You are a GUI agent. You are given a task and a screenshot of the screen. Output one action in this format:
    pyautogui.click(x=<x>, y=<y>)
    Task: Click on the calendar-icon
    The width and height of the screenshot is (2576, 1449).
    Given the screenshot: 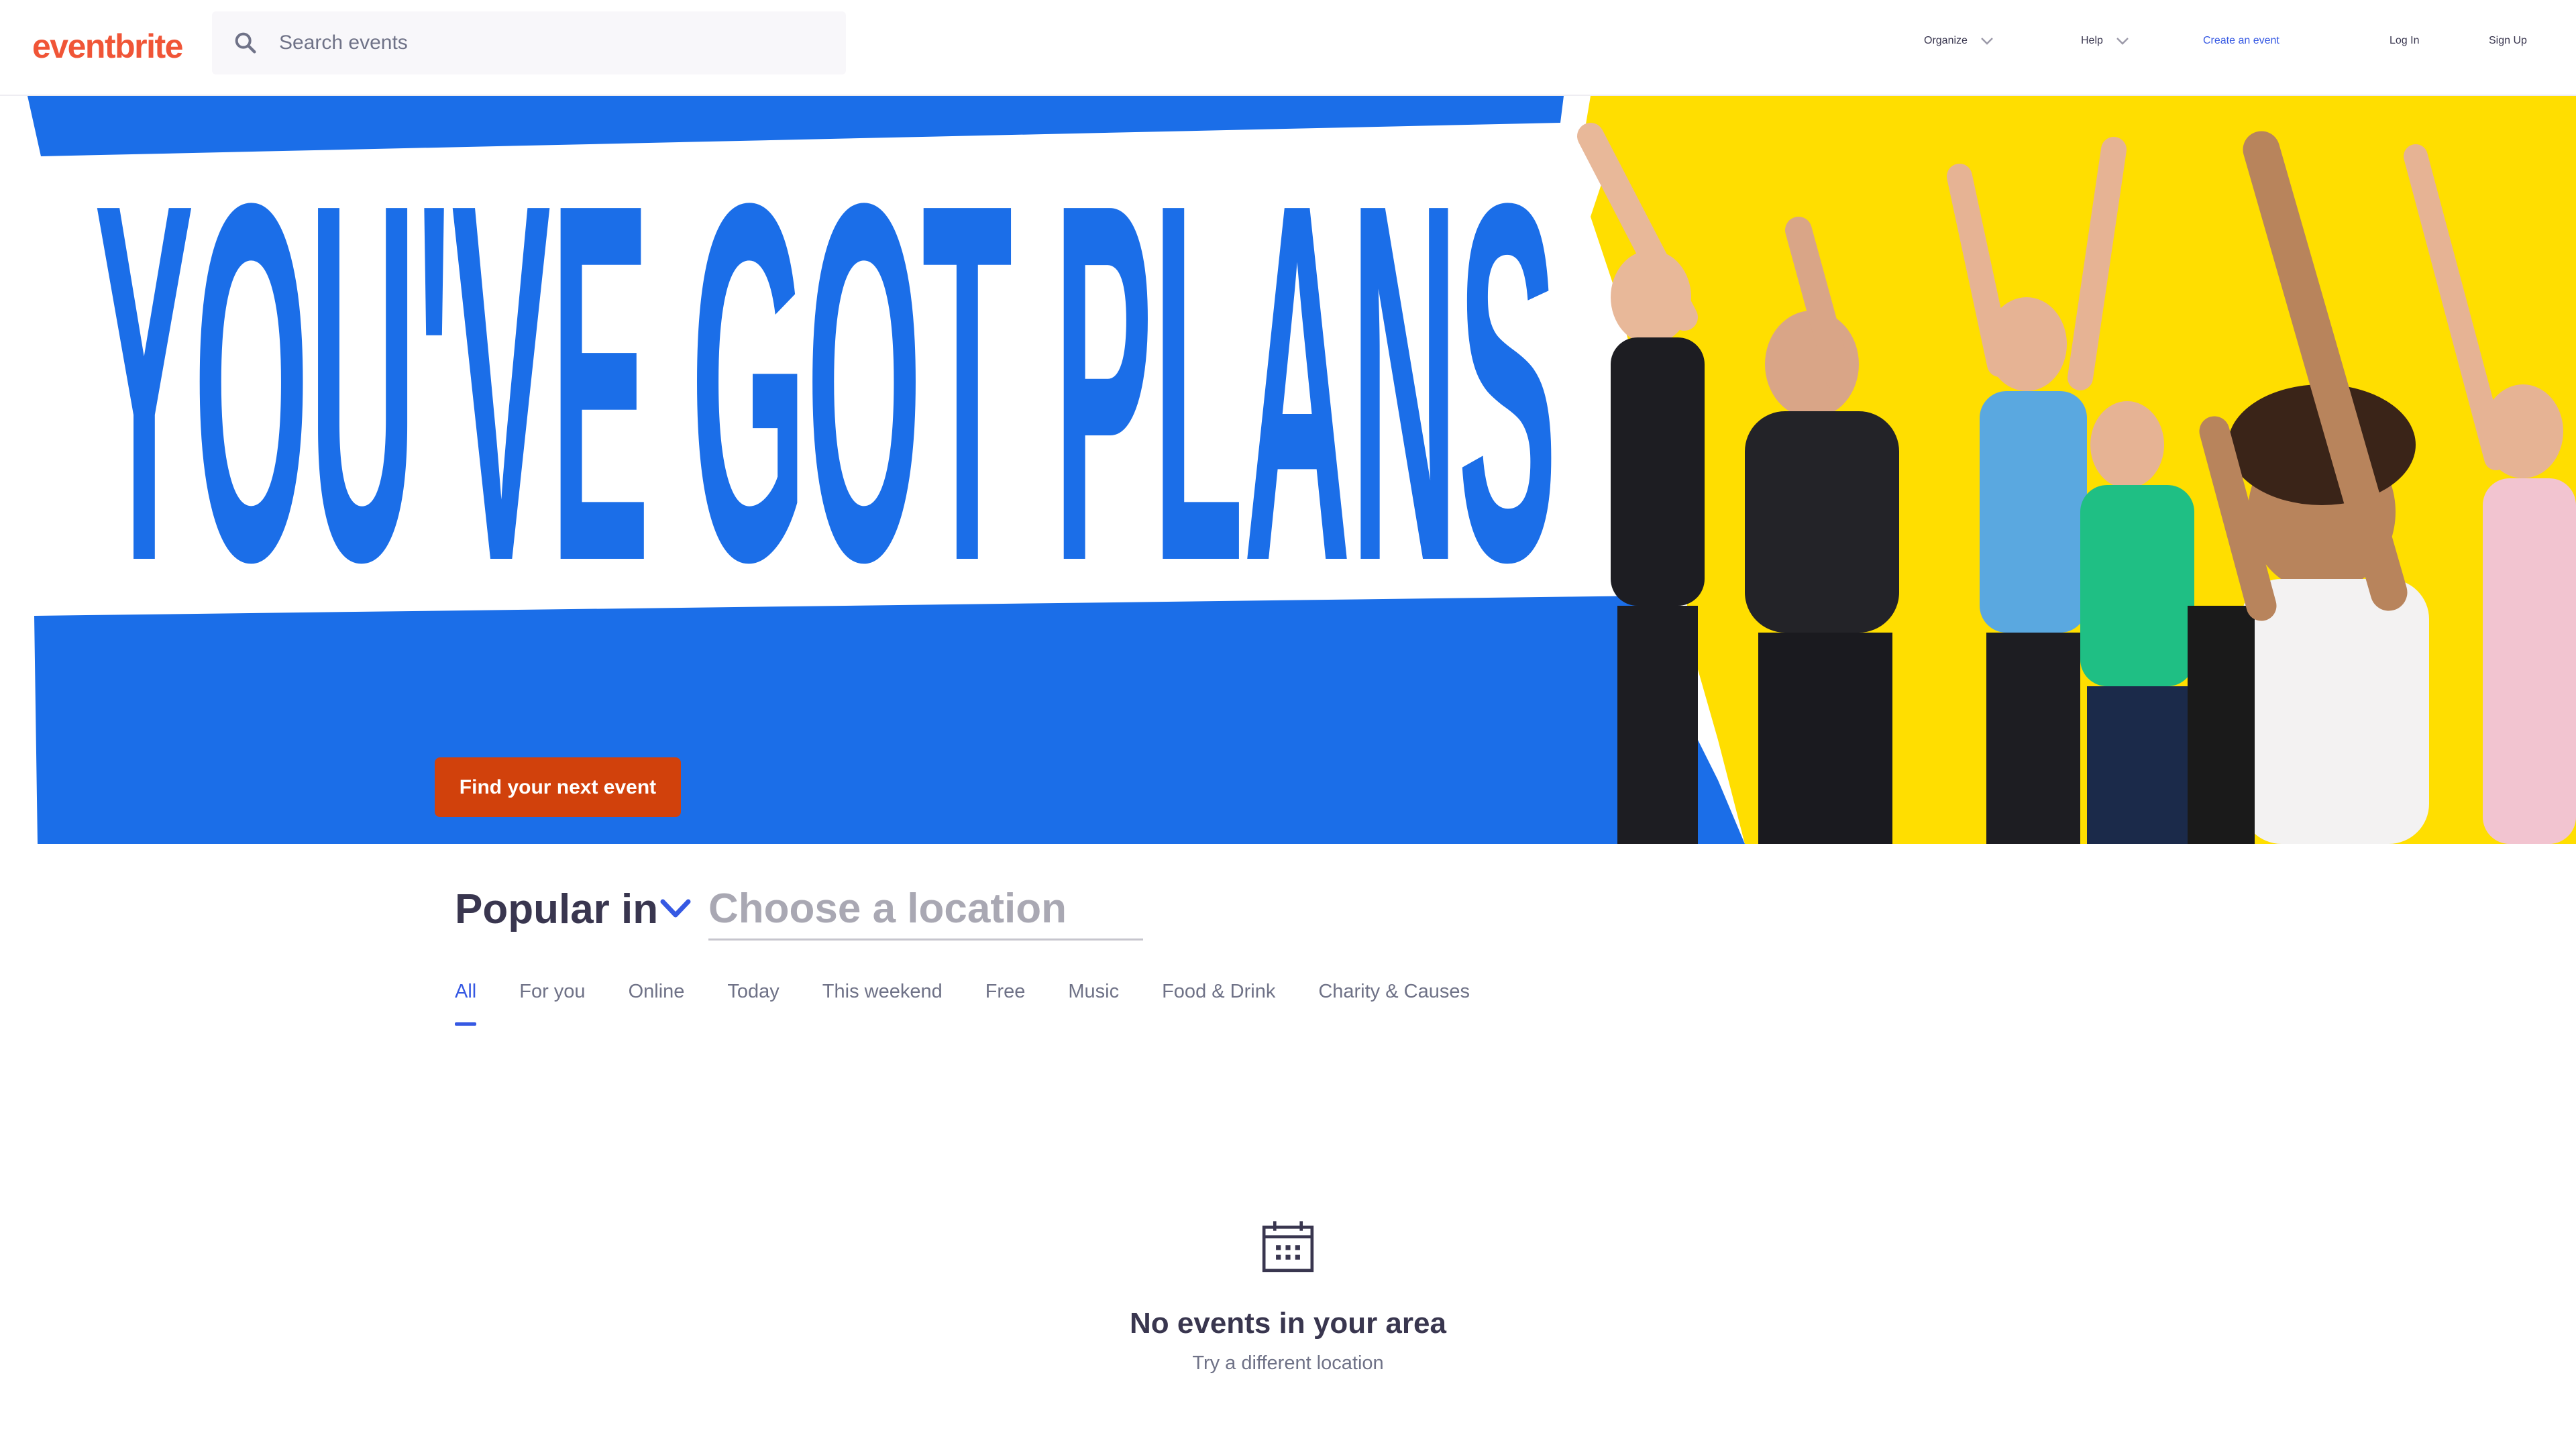 What is the action you would take?
    pyautogui.click(x=1288, y=1247)
    